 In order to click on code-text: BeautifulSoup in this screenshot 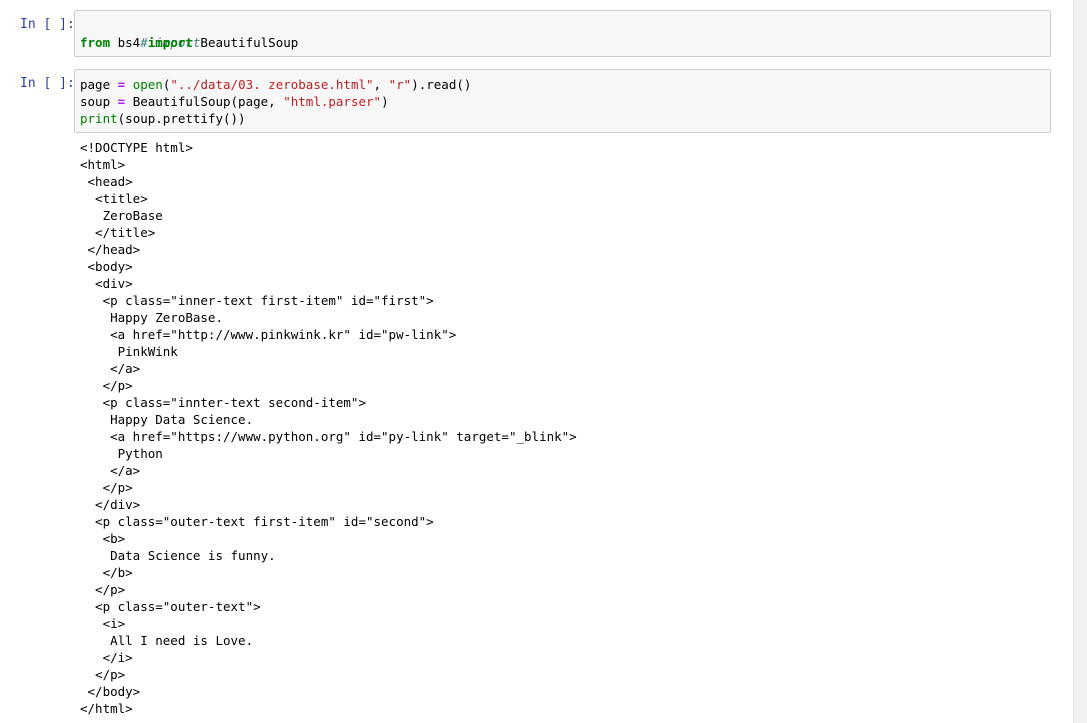, I will do `click(245, 42)`.